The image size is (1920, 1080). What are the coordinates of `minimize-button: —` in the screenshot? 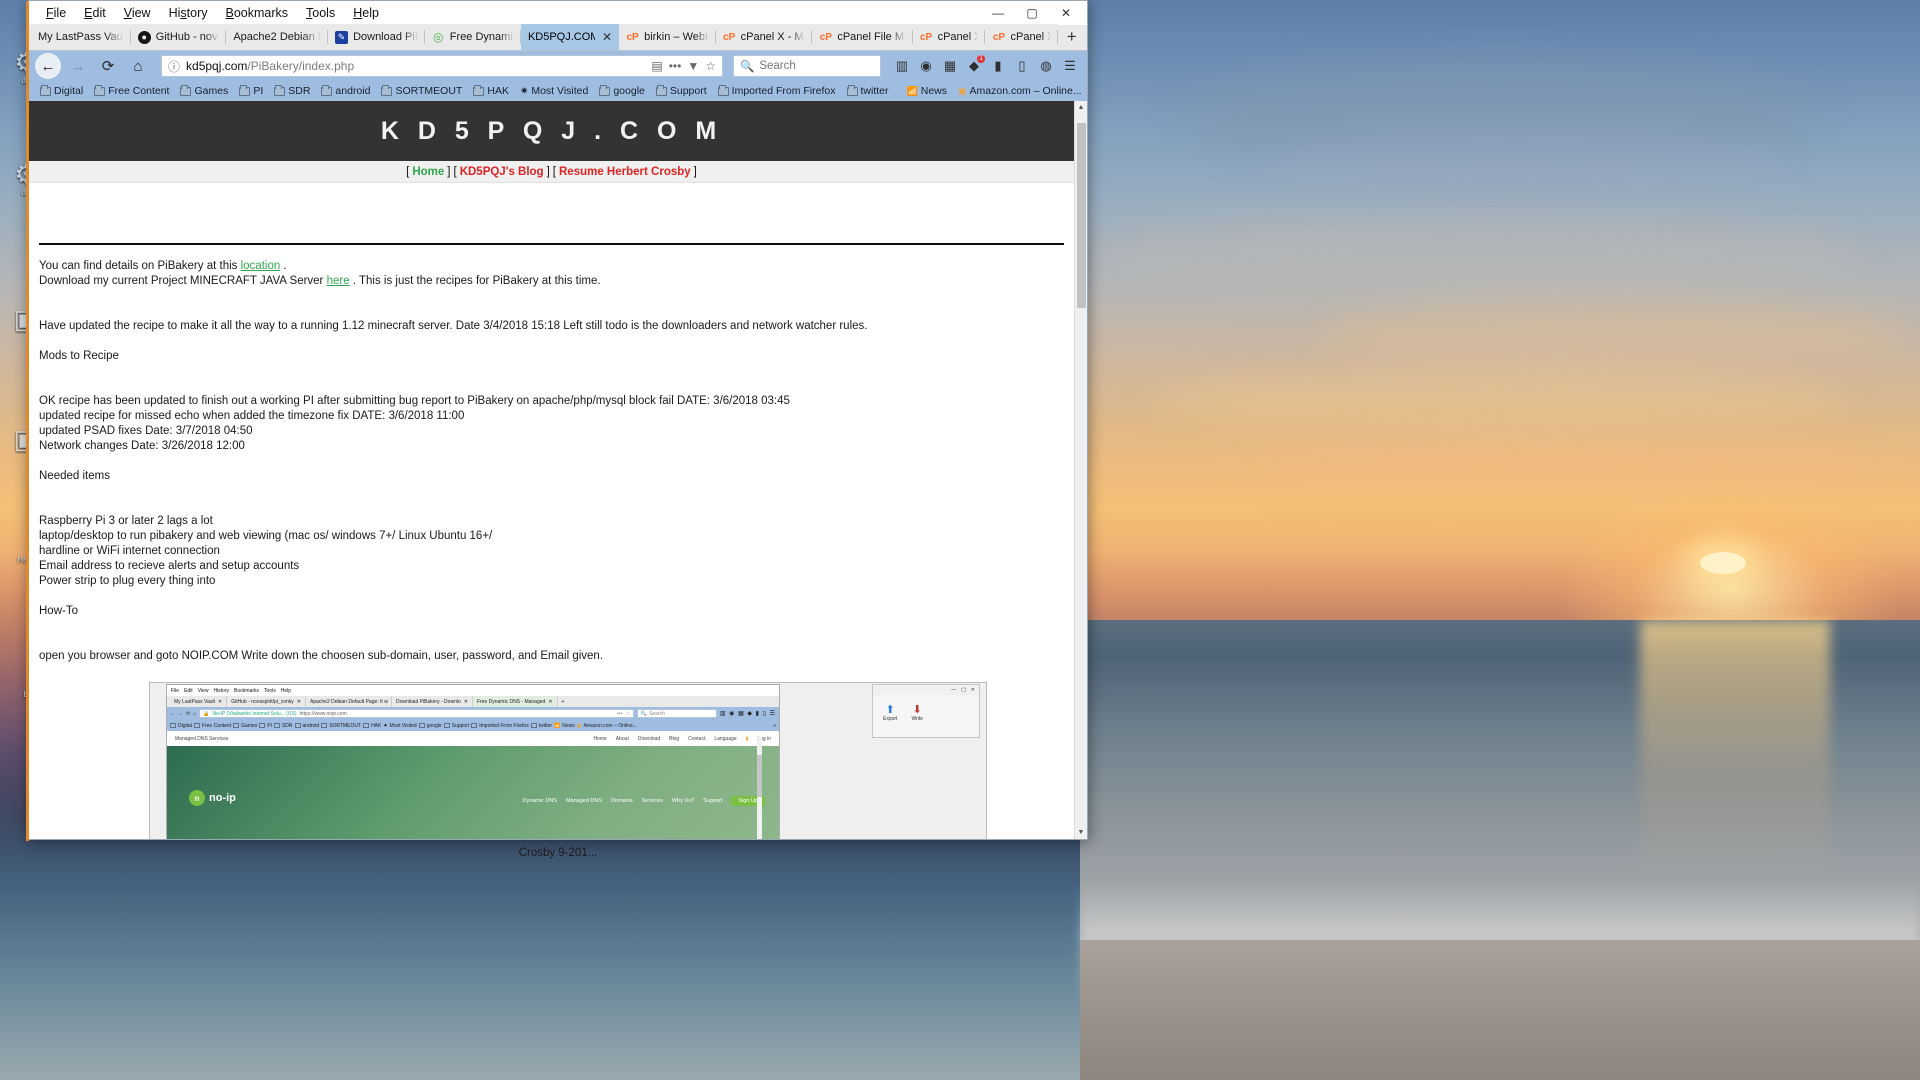 It's located at (998, 13).